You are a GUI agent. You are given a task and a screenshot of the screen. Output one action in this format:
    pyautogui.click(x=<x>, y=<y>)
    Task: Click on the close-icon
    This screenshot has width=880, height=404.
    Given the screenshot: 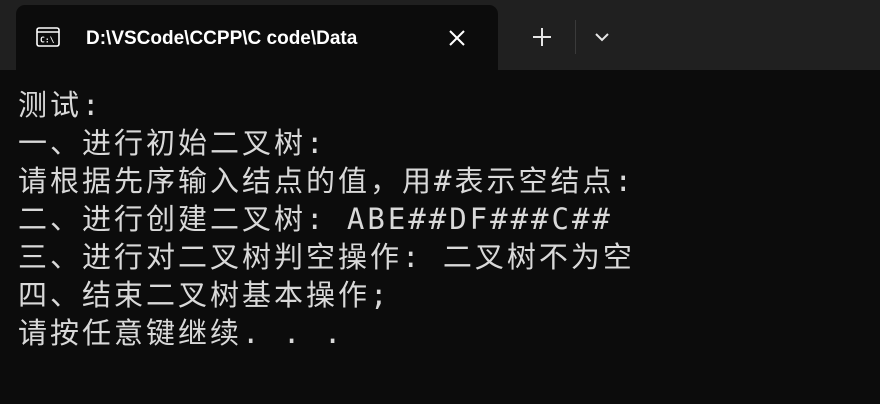 What is the action you would take?
    pyautogui.click(x=457, y=38)
    